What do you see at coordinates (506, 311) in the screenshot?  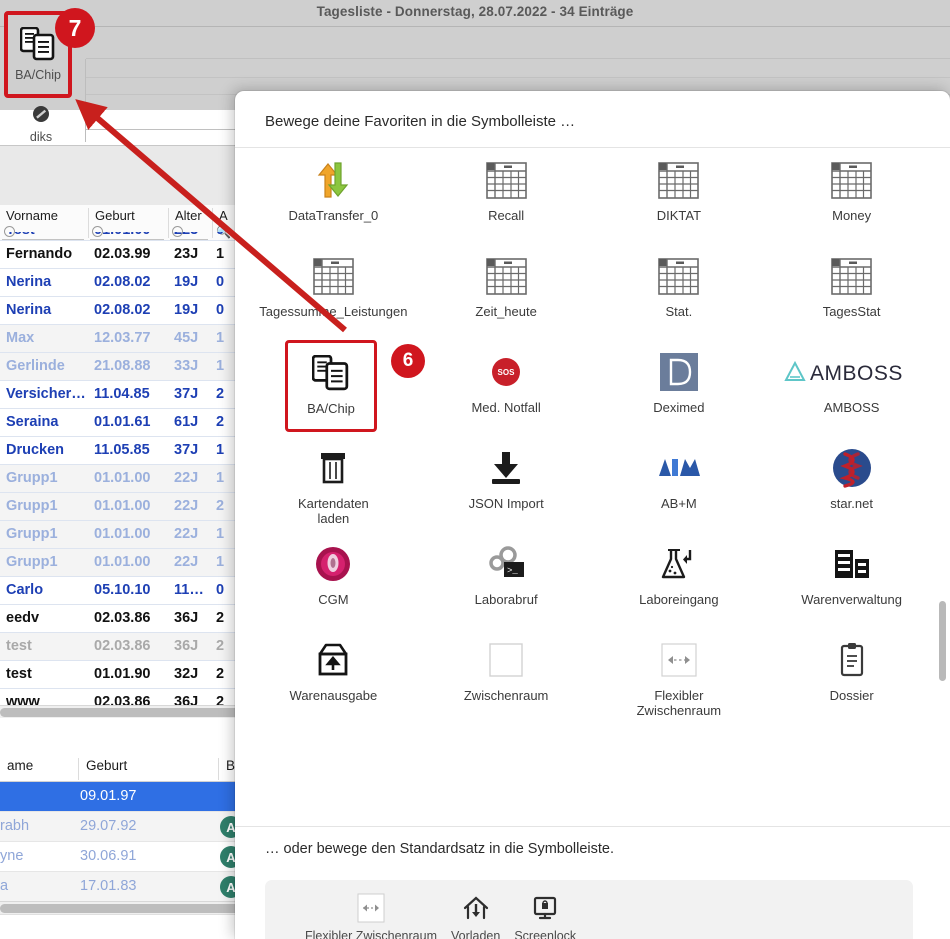 I see `palette-item-label: Zeit_heute` at bounding box center [506, 311].